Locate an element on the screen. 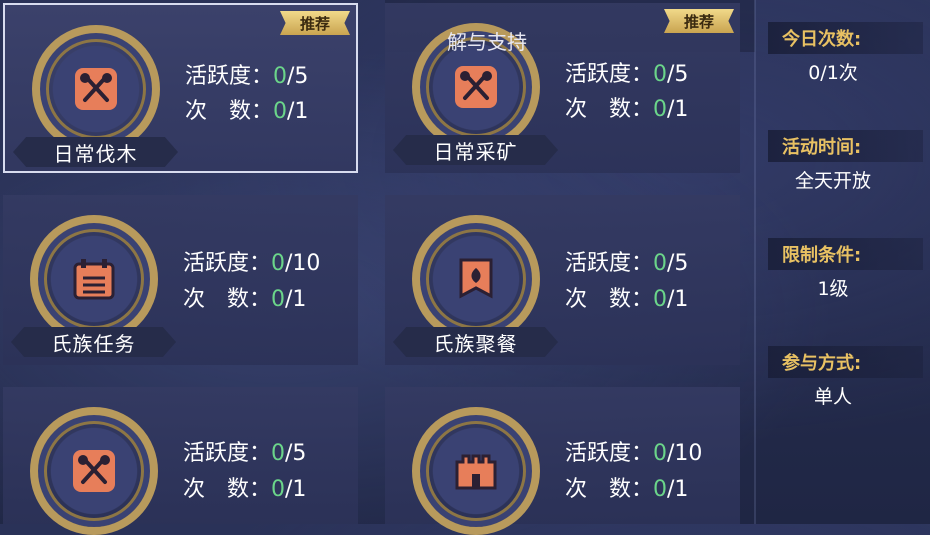 Image resolution: width=930 pixels, height=535 pixels. calendar-icon is located at coordinates (94, 279).